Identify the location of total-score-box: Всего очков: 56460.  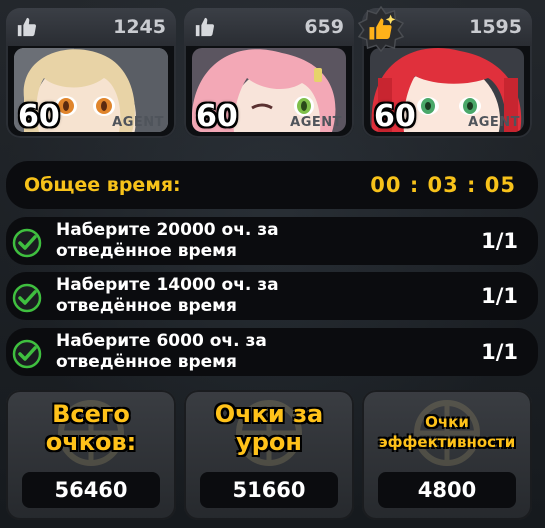
(91, 455).